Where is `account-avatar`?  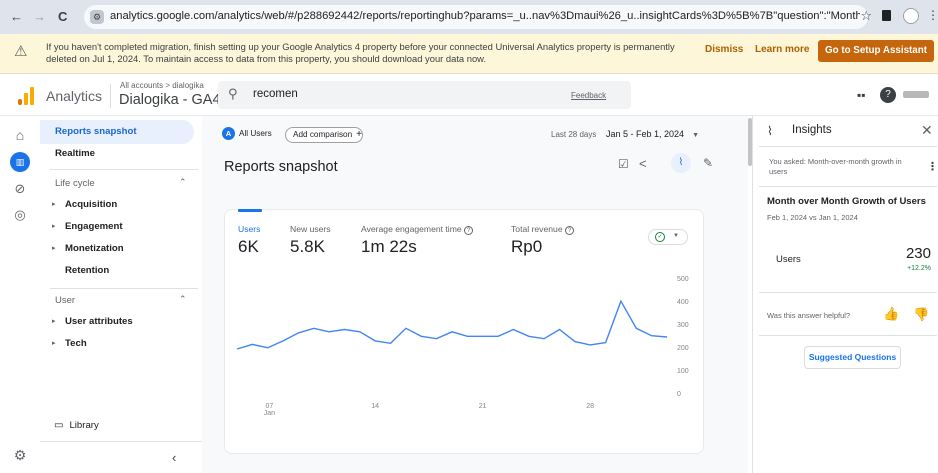
account-avatar is located at coordinates (916, 94).